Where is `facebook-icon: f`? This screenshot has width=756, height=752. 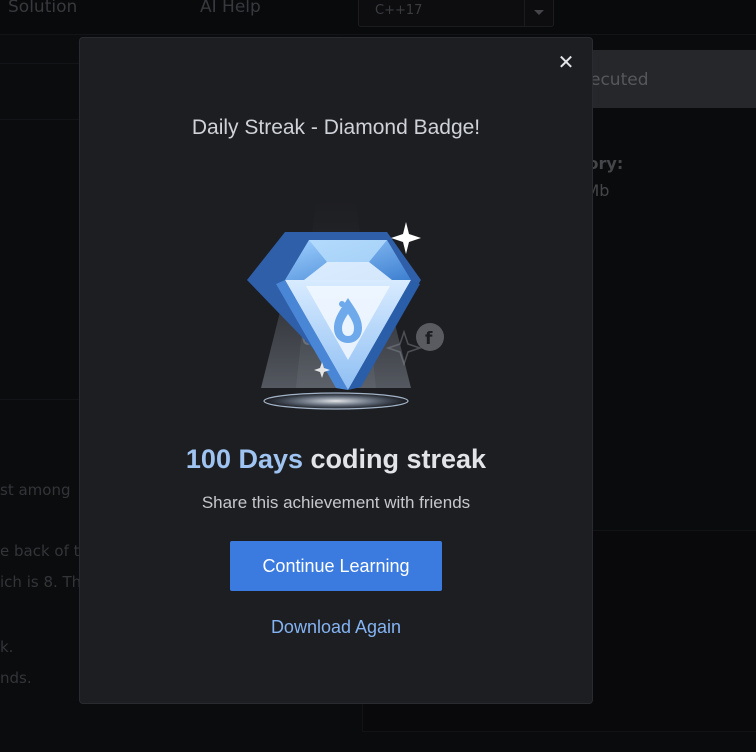
facebook-icon: f is located at coordinates (430, 337).